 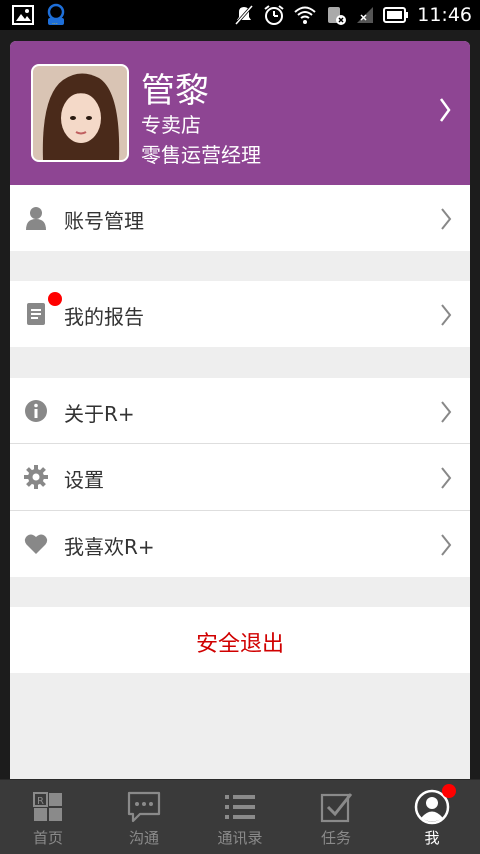 I want to click on gear-icon, so click(x=36, y=477).